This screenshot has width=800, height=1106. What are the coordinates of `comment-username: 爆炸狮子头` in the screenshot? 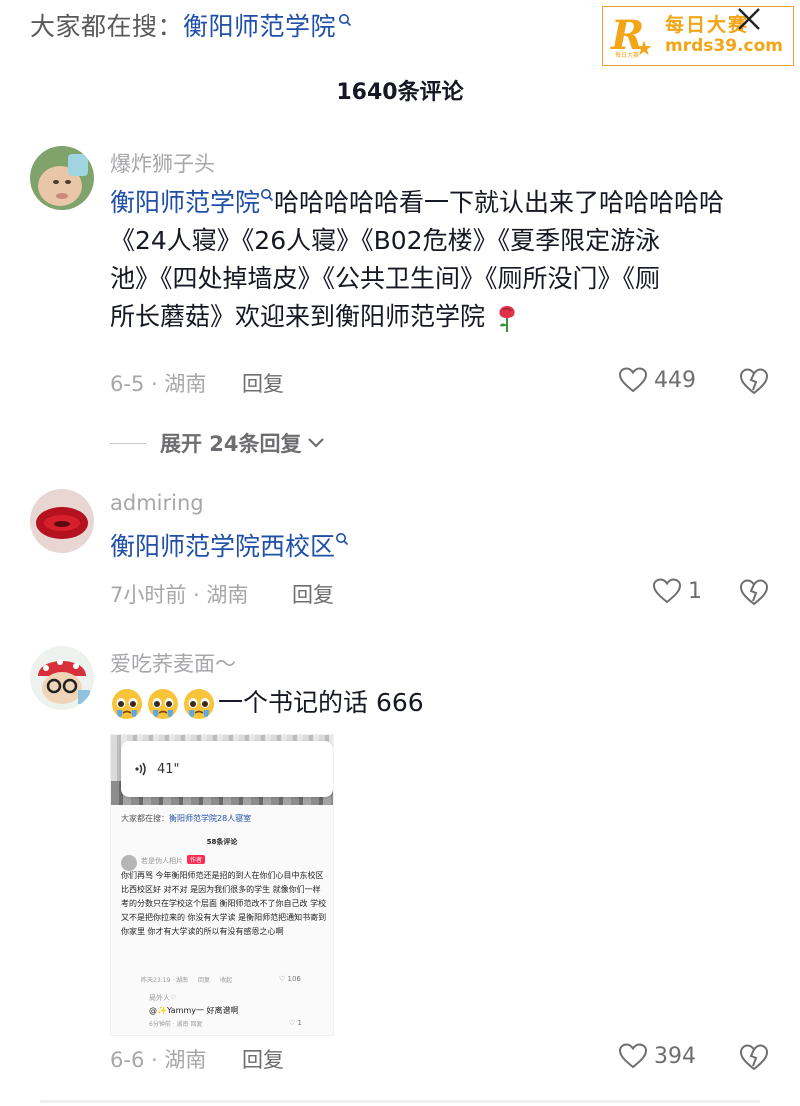 It's located at (162, 163).